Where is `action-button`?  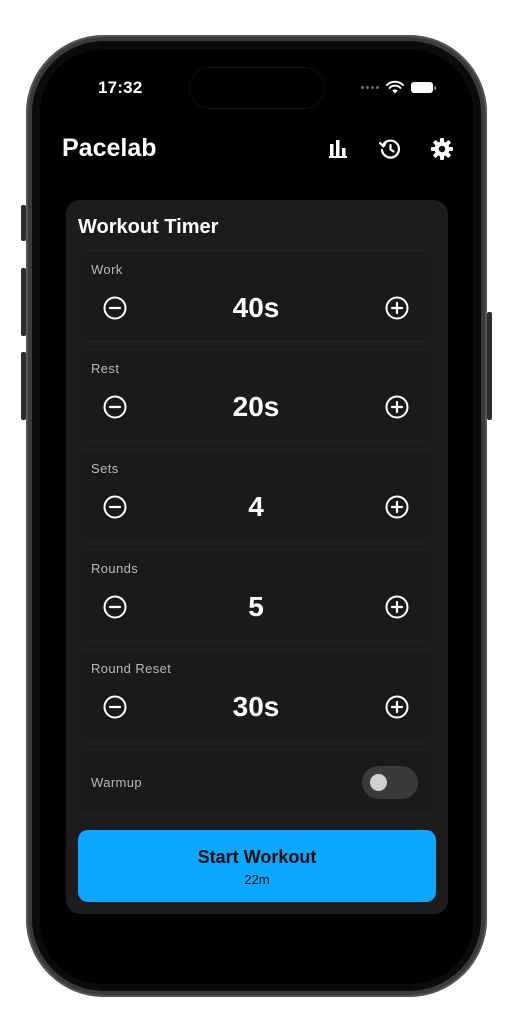
action-button is located at coordinates (23, 223).